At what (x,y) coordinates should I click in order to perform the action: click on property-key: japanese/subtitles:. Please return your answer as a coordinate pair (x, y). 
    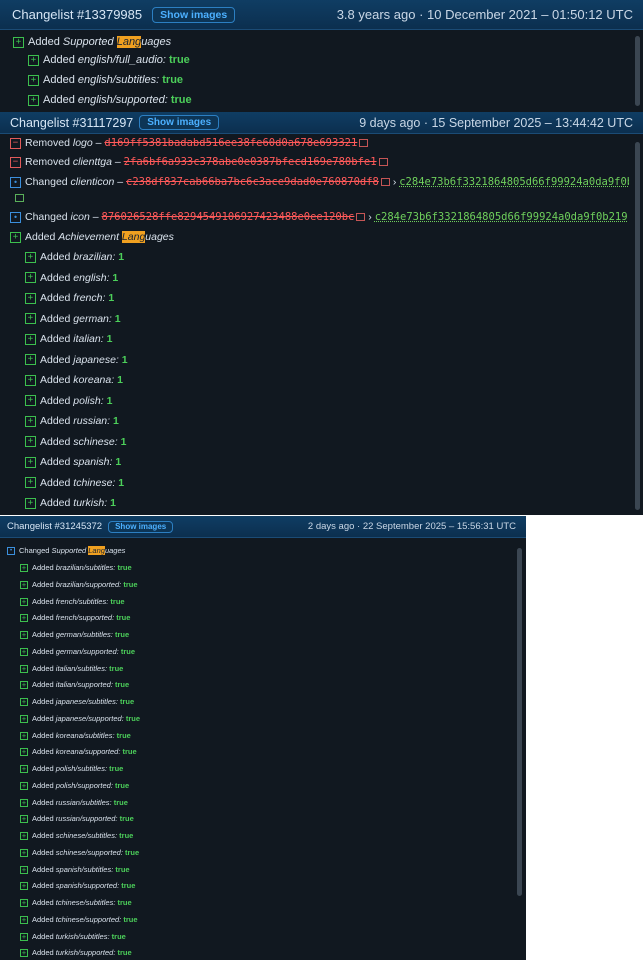
    Looking at the image, I should click on (86, 701).